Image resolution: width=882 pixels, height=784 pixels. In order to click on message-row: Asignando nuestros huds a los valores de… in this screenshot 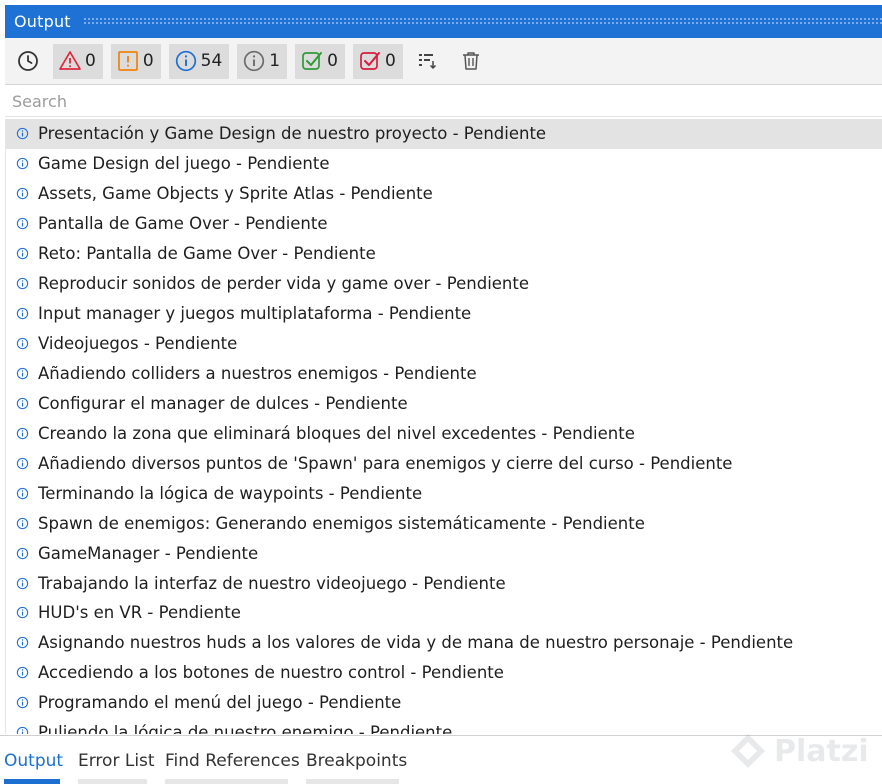, I will do `click(444, 643)`.